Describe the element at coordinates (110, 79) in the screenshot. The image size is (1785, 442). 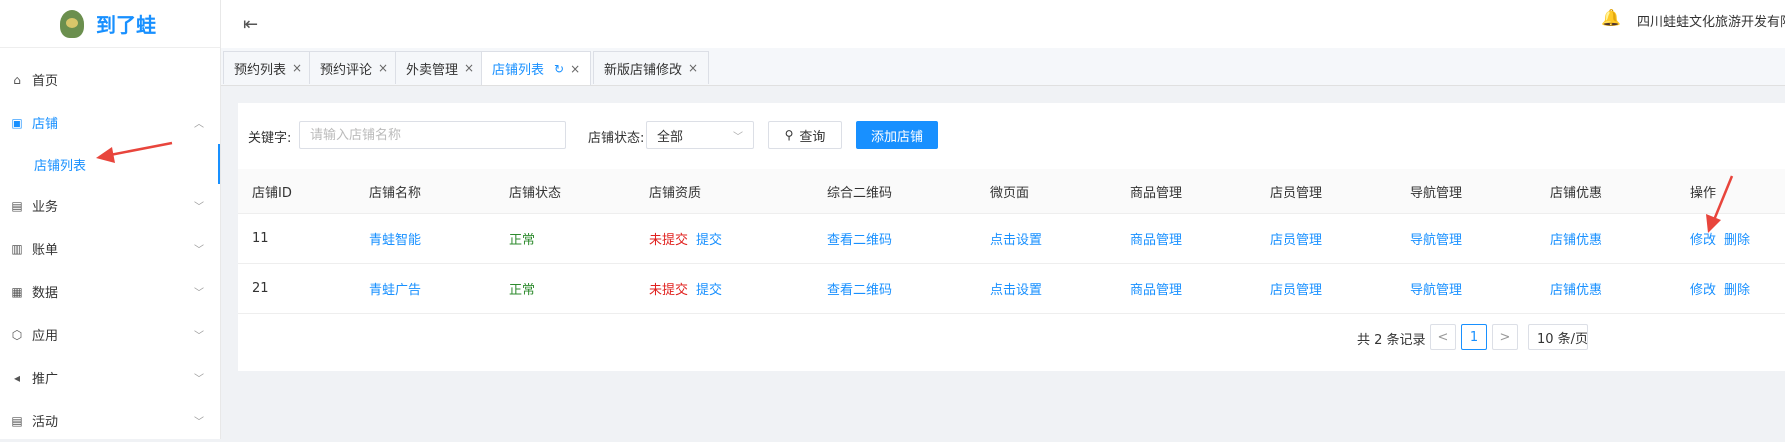
I see `sidebar-item-home: ⌂ 首页` at that location.